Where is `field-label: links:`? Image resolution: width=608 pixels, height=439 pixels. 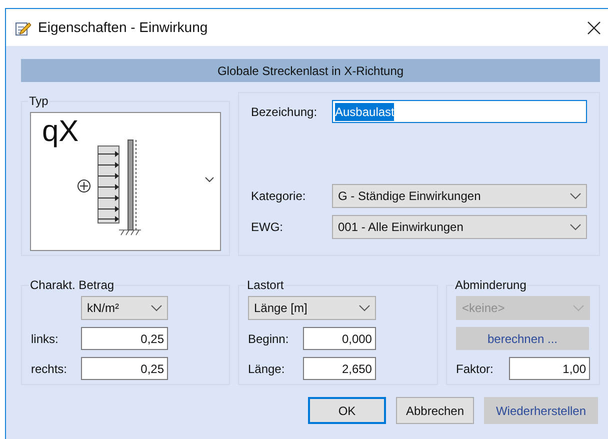
field-label: links: is located at coordinates (45, 339).